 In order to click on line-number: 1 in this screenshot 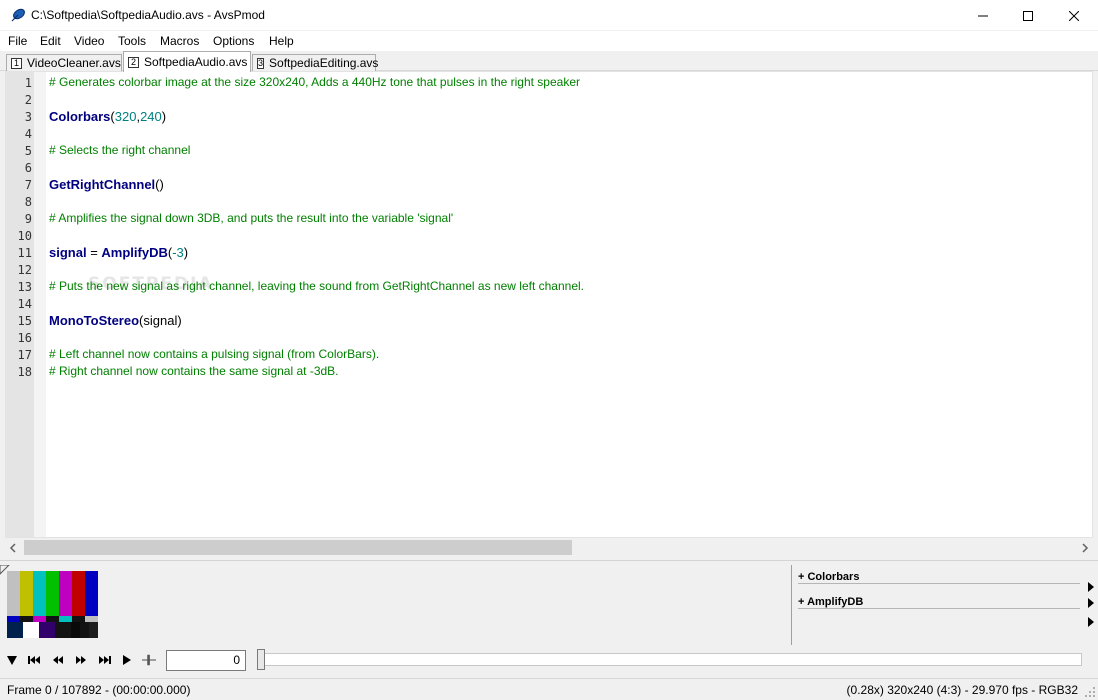, I will do `click(28, 83)`.